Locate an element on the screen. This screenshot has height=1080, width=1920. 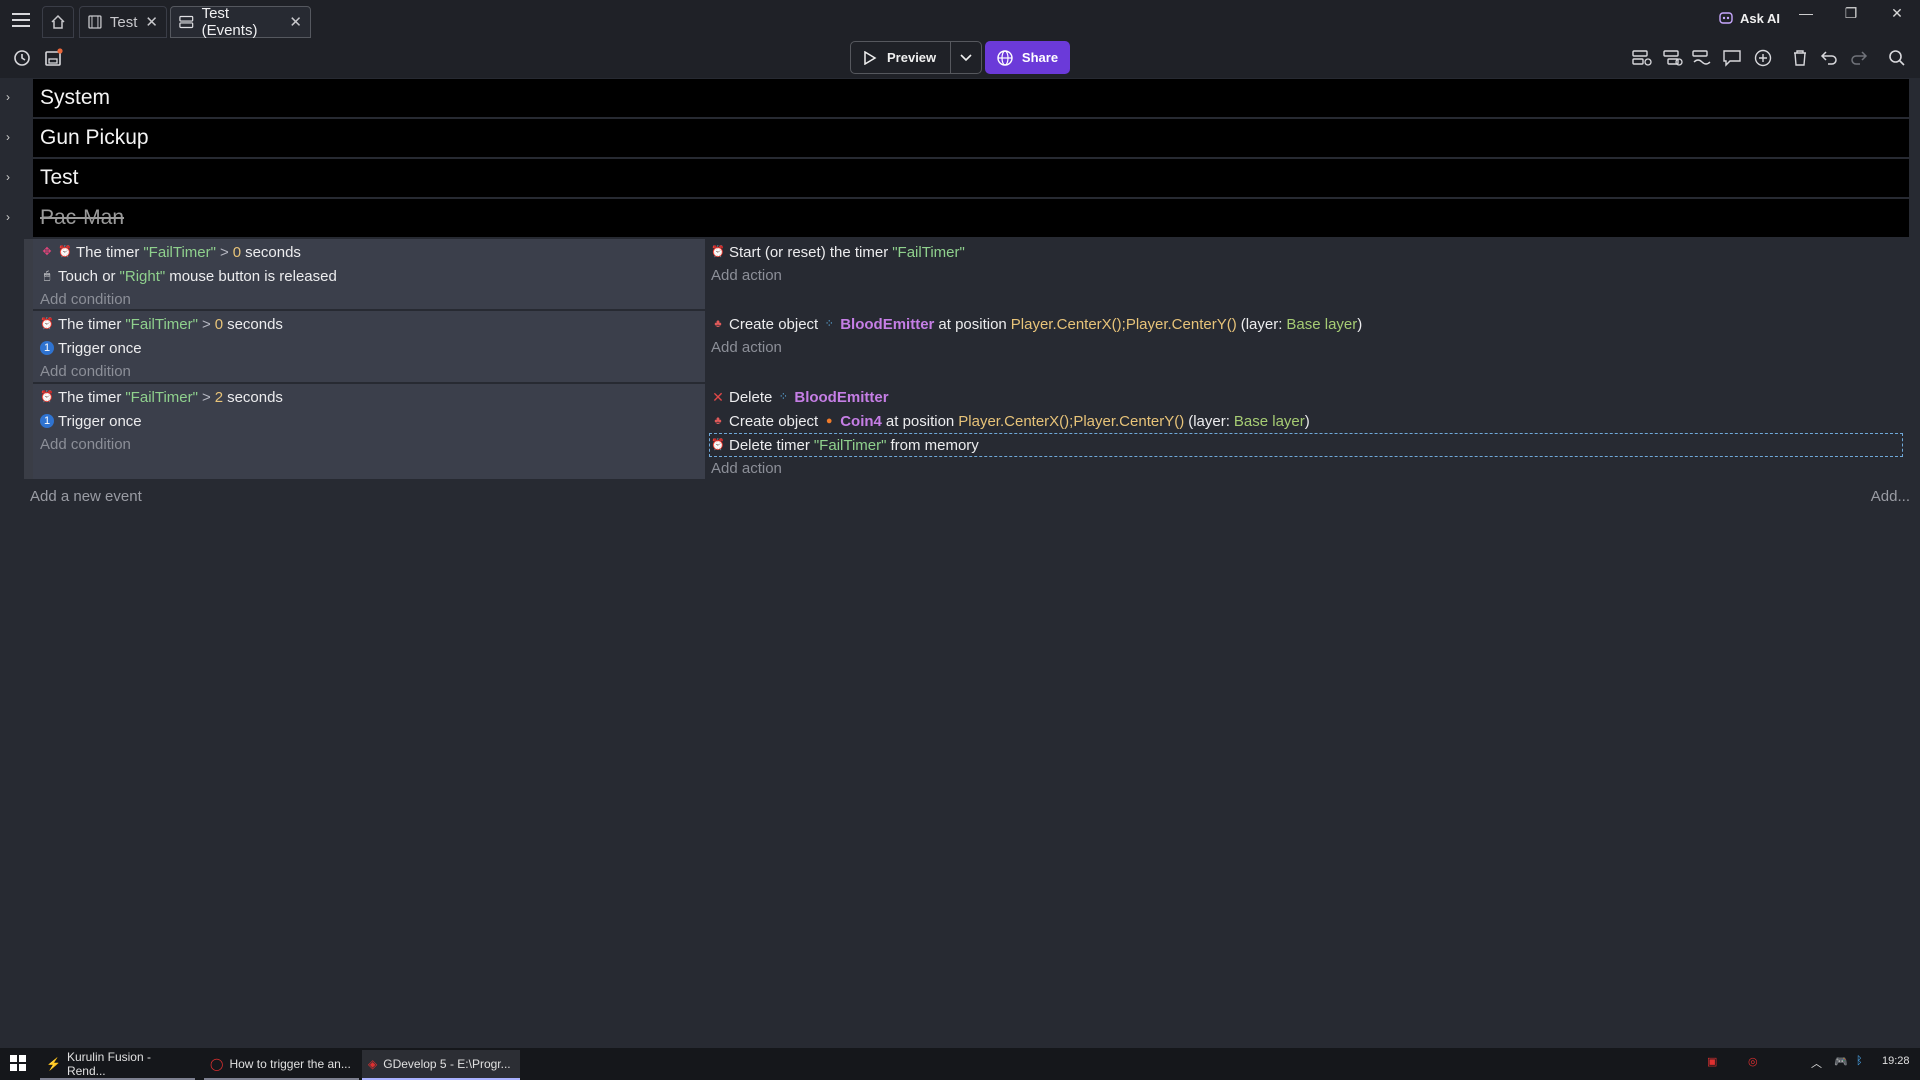
chevron-up-icon: ︿ is located at coordinates (1816, 1063).